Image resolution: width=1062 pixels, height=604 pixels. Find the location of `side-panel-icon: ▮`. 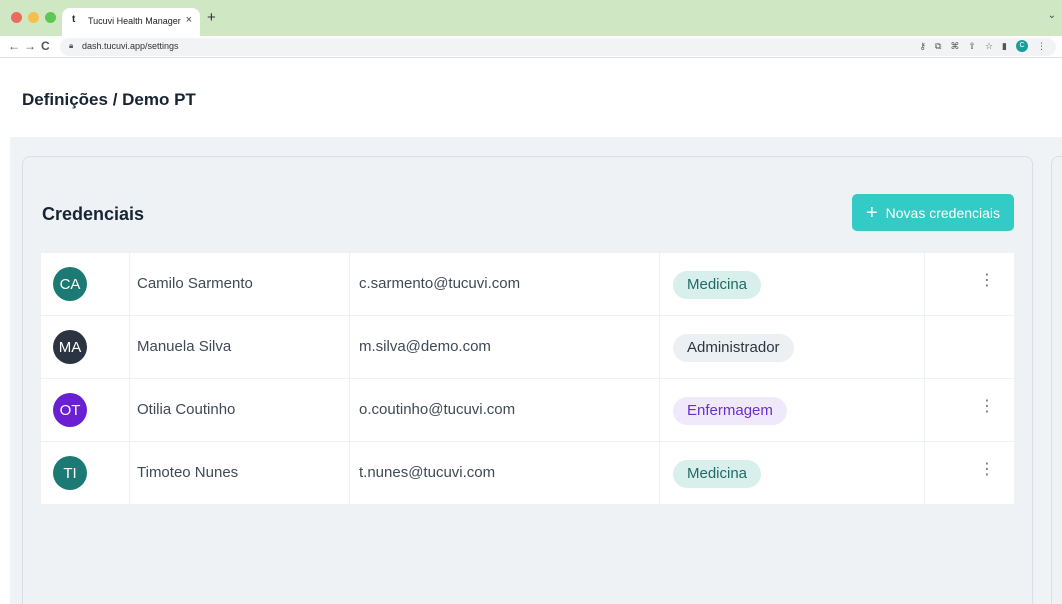

side-panel-icon: ▮ is located at coordinates (1004, 46).